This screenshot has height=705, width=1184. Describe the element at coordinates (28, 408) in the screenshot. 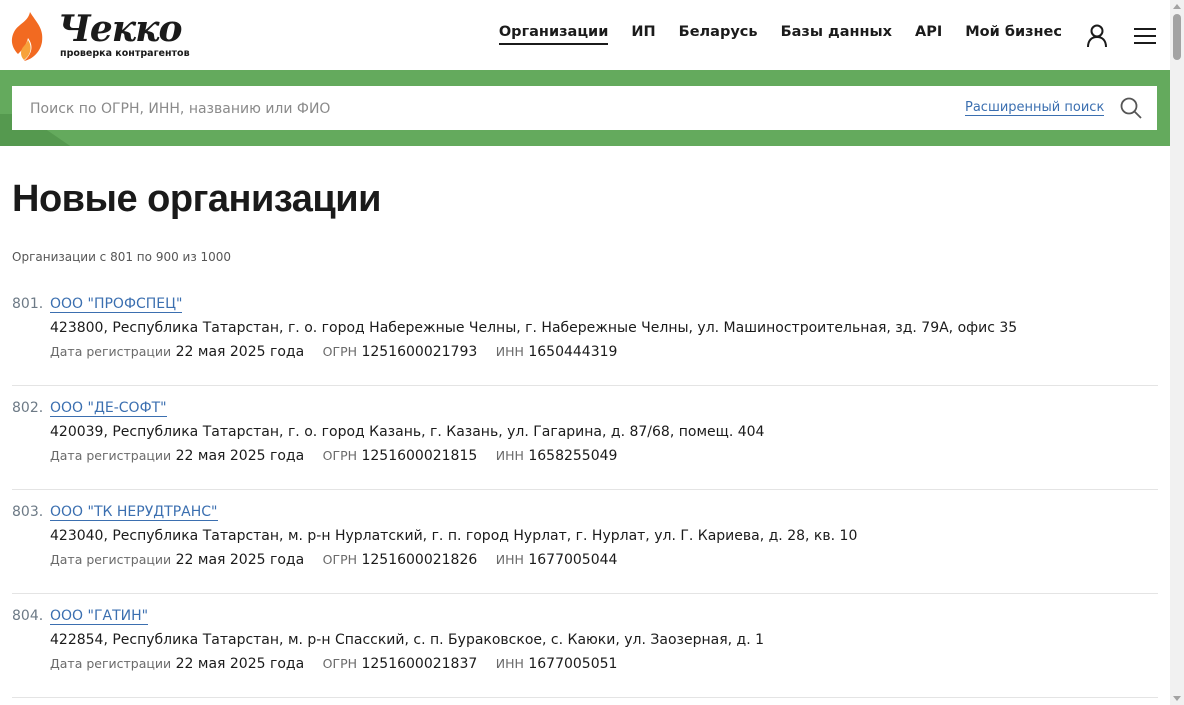

I see `item-number: 802.` at that location.